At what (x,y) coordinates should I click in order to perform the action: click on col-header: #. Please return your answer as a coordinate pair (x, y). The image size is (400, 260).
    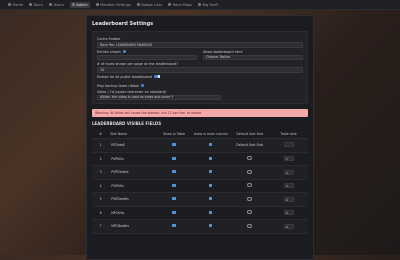
    Looking at the image, I should click on (101, 134).